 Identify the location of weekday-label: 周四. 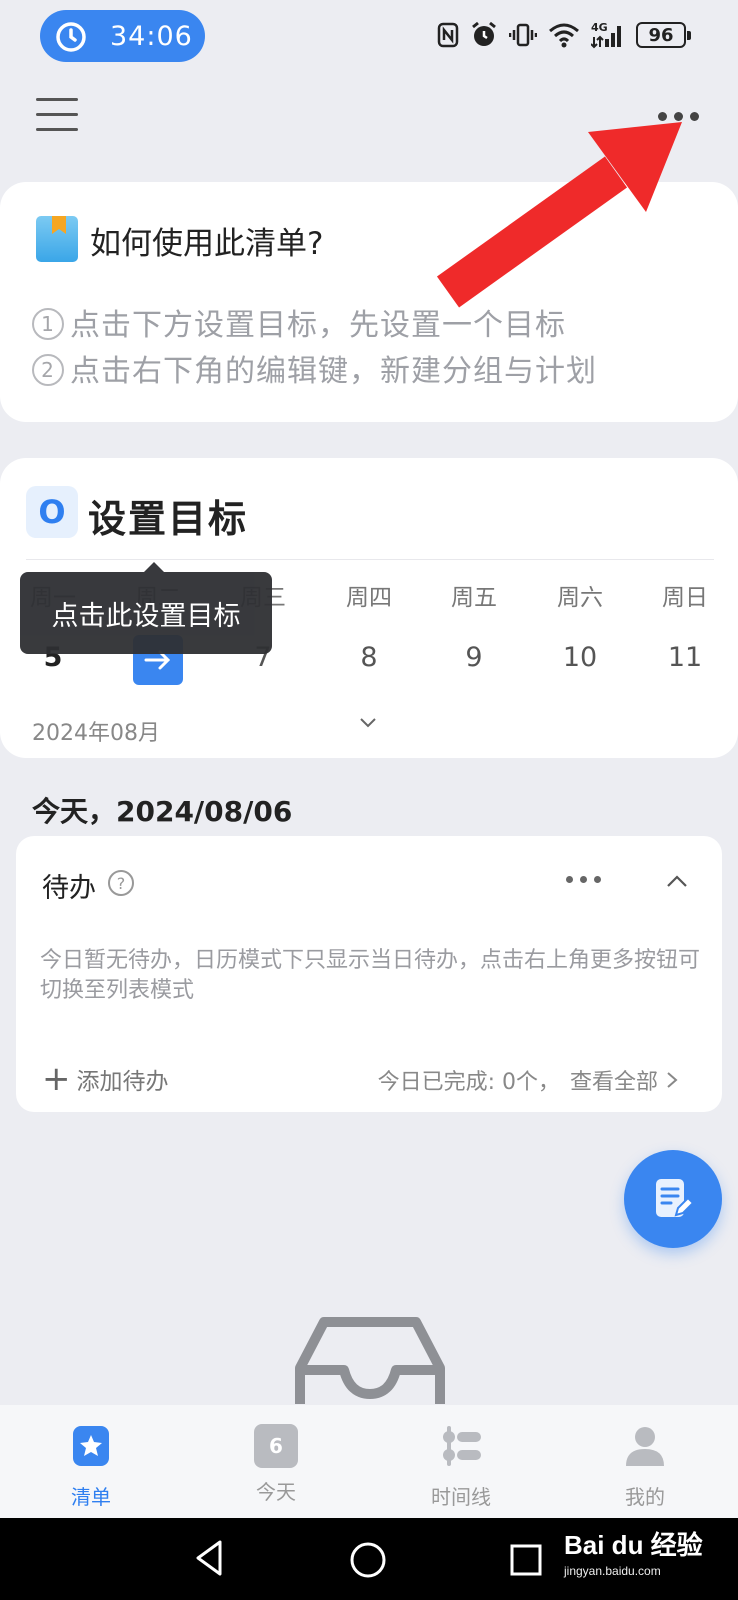
(369, 598).